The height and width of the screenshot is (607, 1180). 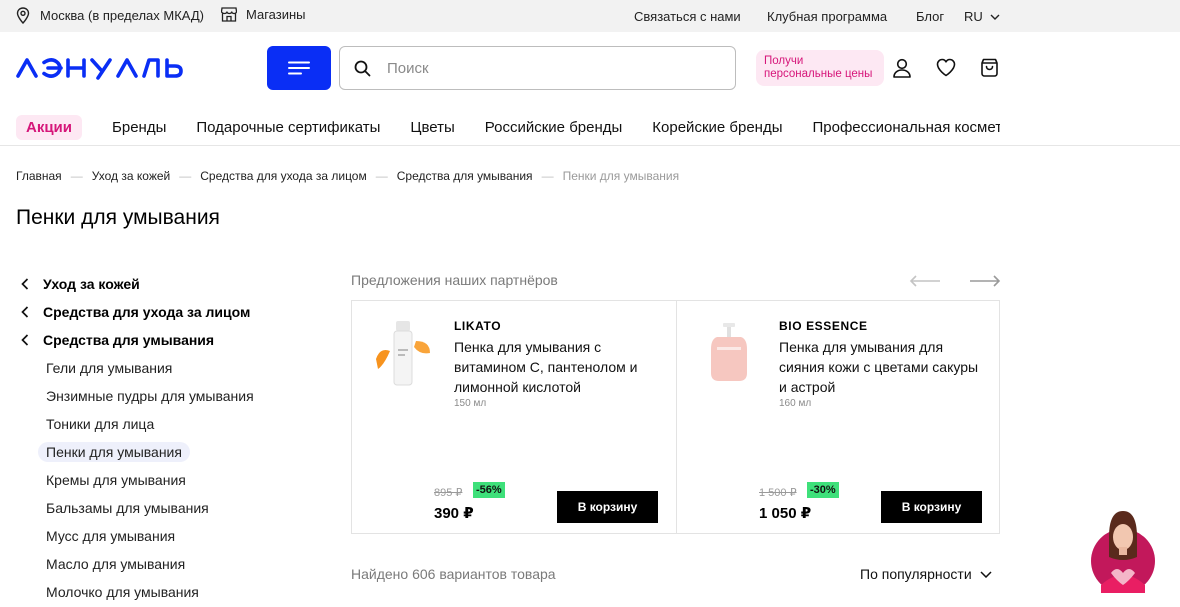 I want to click on language-selector: RU, so click(x=982, y=16).